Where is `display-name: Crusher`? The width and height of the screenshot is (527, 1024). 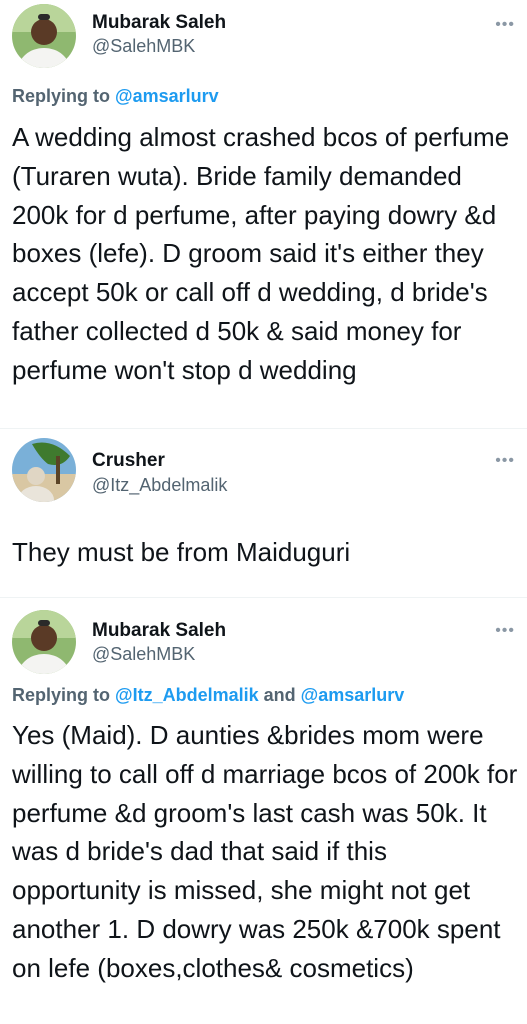
display-name: Crusher is located at coordinates (128, 461).